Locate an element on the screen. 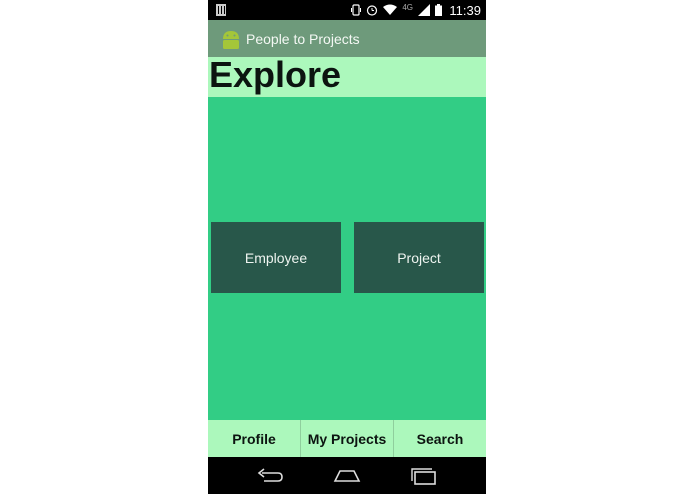 The image size is (695, 494). wifi-icon is located at coordinates (390, 9).